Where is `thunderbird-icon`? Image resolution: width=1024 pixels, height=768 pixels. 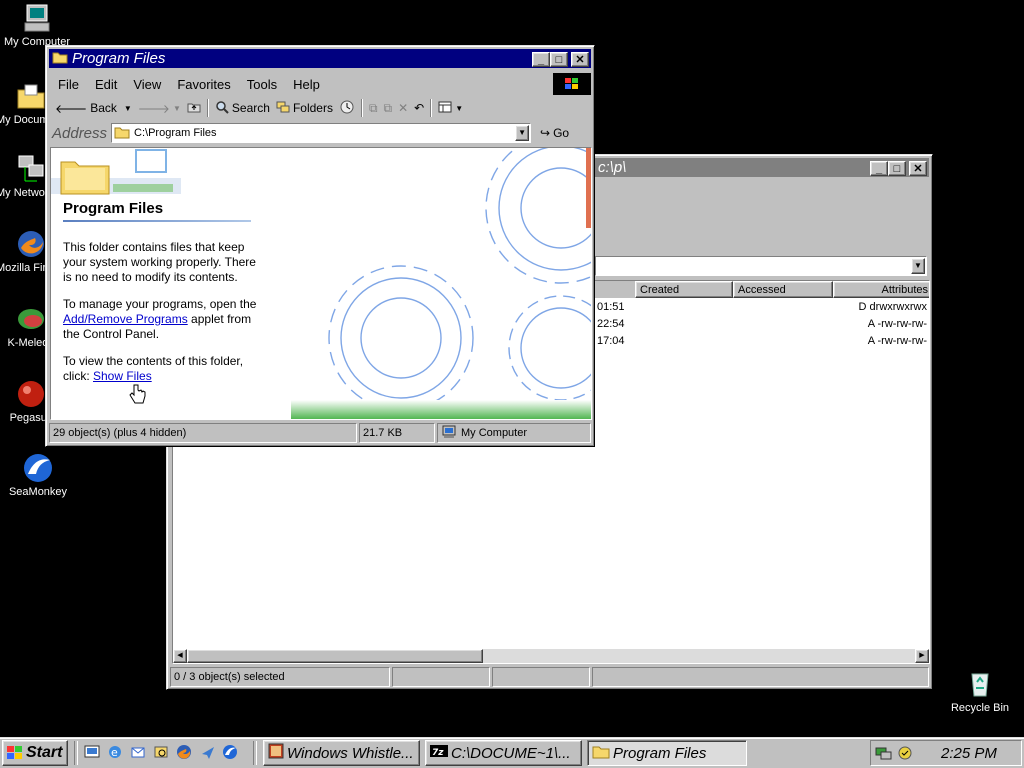 thunderbird-icon is located at coordinates (208, 752).